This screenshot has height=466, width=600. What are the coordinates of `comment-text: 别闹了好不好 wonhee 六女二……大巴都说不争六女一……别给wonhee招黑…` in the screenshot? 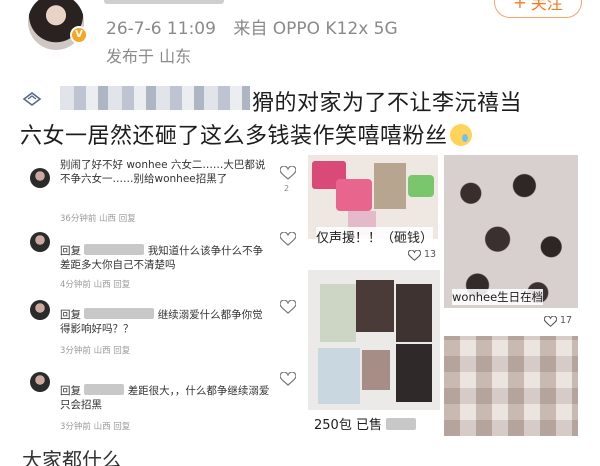 It's located at (163, 172).